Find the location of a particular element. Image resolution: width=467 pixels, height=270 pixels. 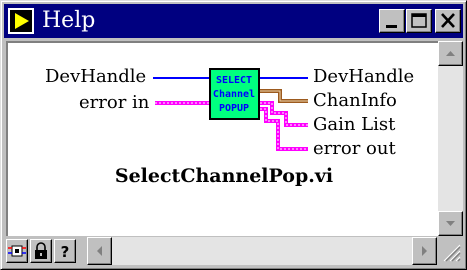

title-bar: Help is located at coordinates (233, 21).